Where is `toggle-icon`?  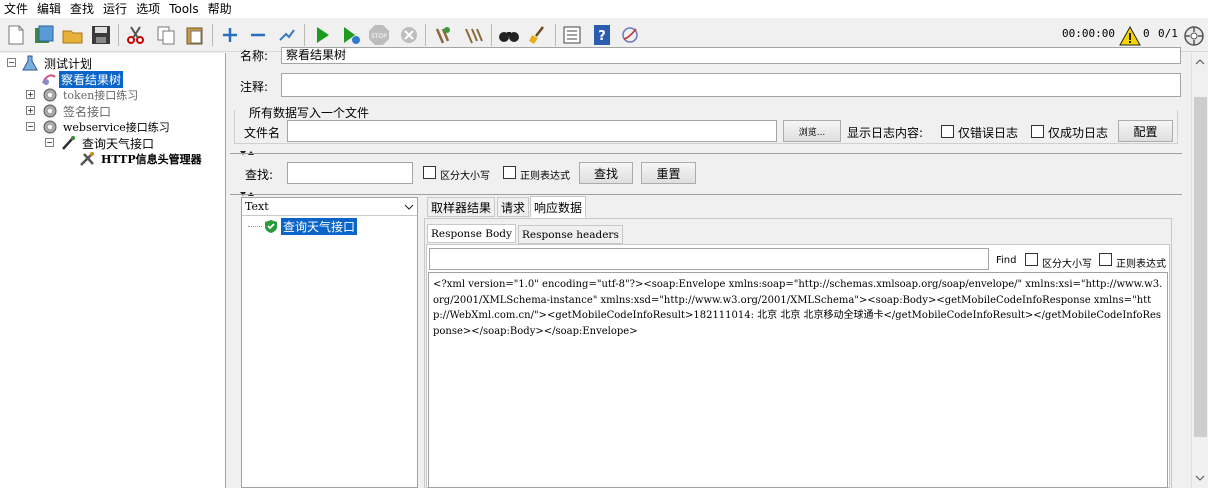
toggle-icon is located at coordinates (287, 35).